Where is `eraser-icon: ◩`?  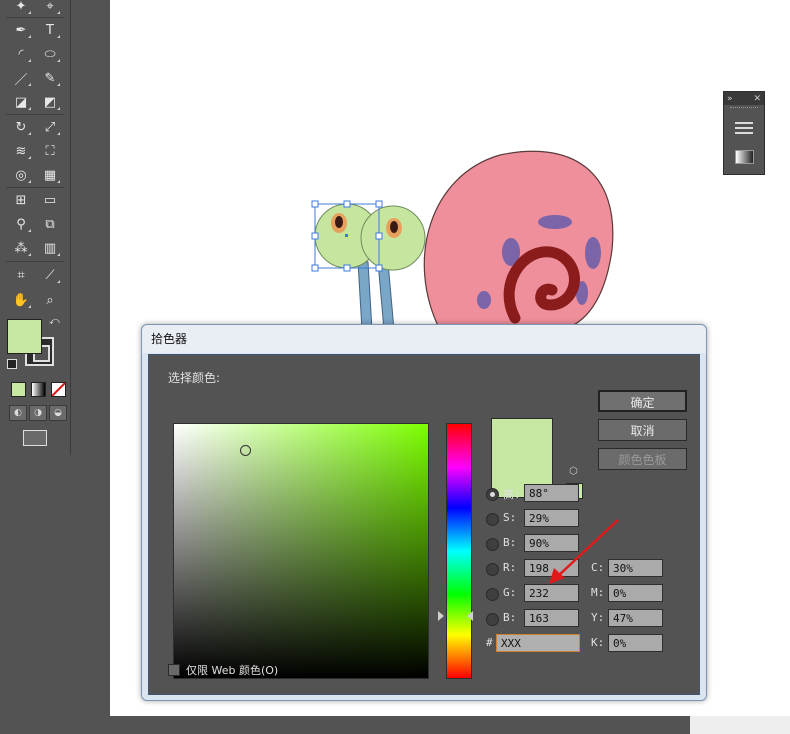 eraser-icon: ◩ is located at coordinates (50, 102).